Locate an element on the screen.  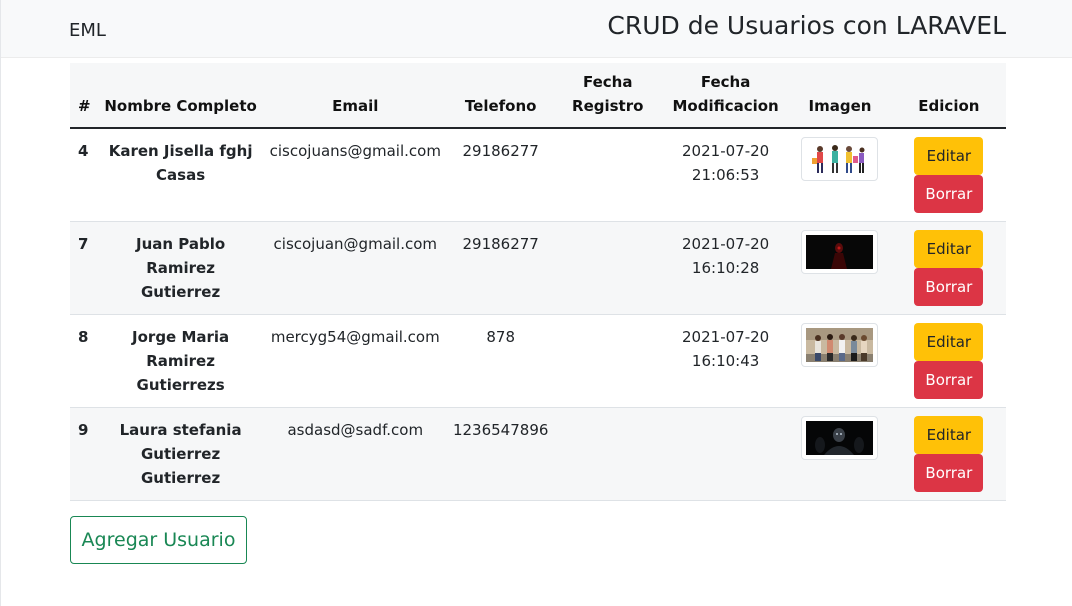
cell-name: Jorge Maria Ramirez Gutierrezs is located at coordinates (181, 360).